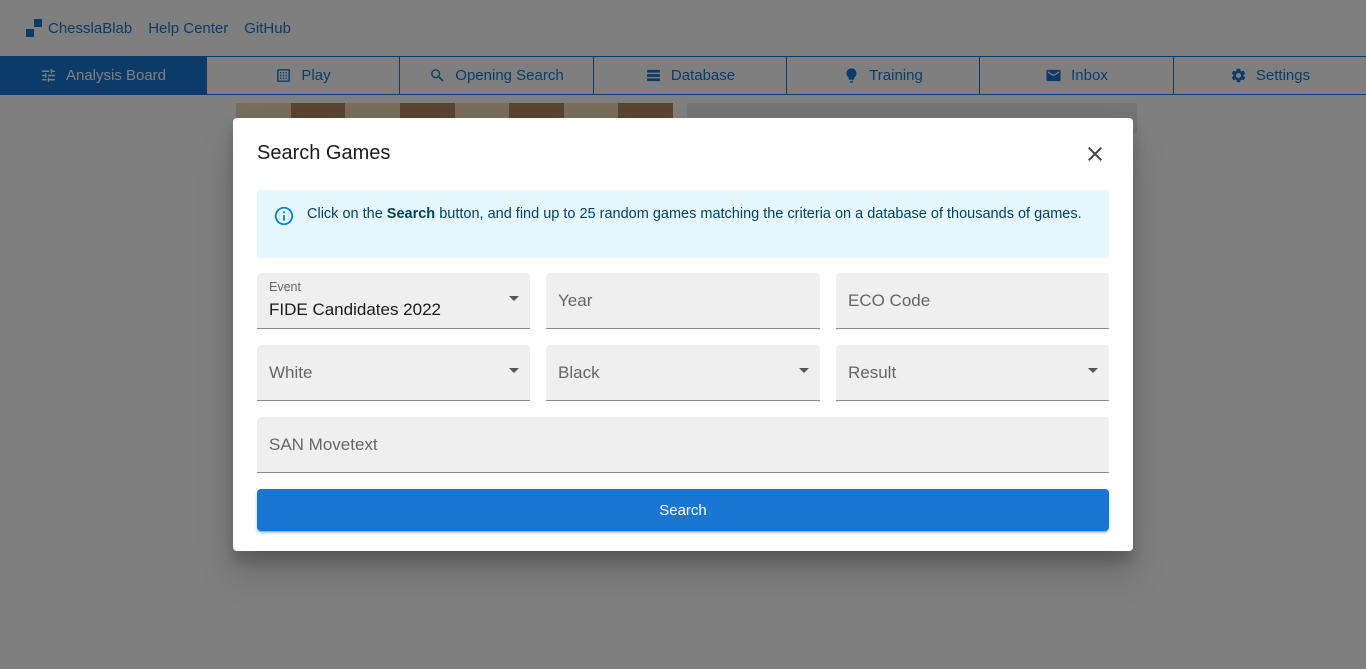 This screenshot has height=669, width=1366. I want to click on white-select: White, so click(393, 373).